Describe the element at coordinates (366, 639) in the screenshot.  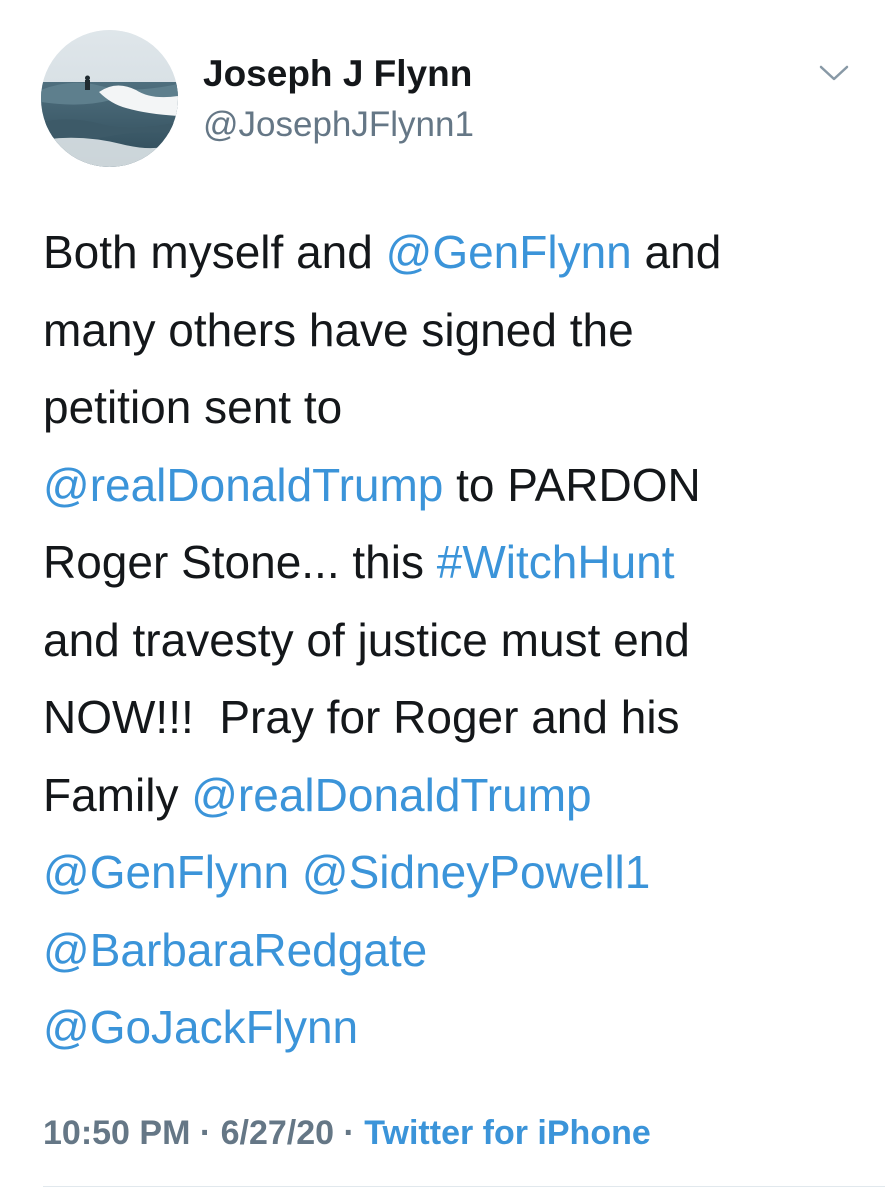
I see `tweet-text-segment: and travesty of justice must end` at that location.